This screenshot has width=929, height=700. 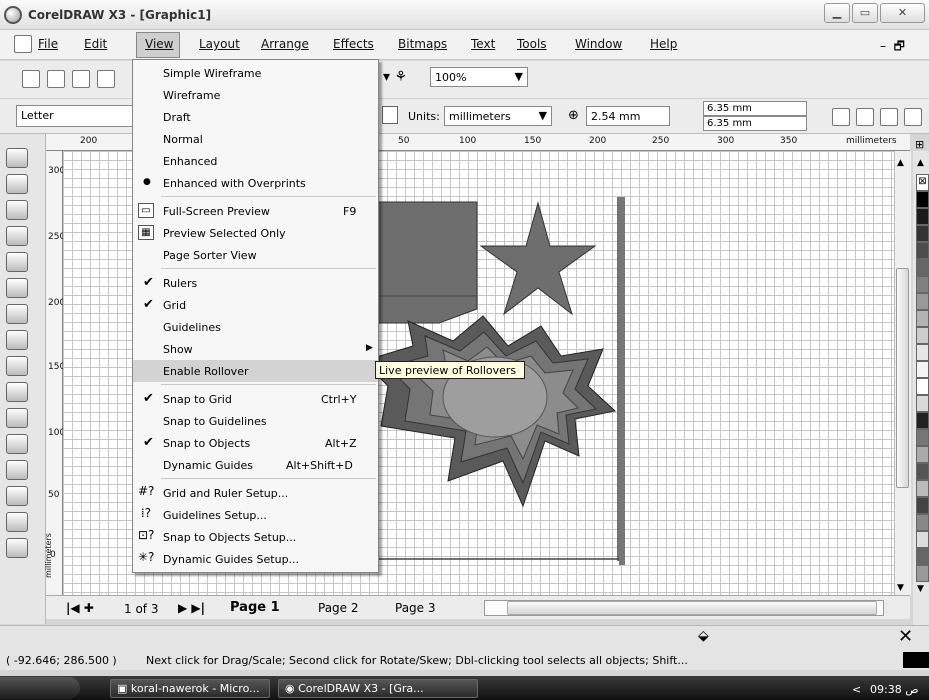 I want to click on save-icon, so click(x=81, y=79).